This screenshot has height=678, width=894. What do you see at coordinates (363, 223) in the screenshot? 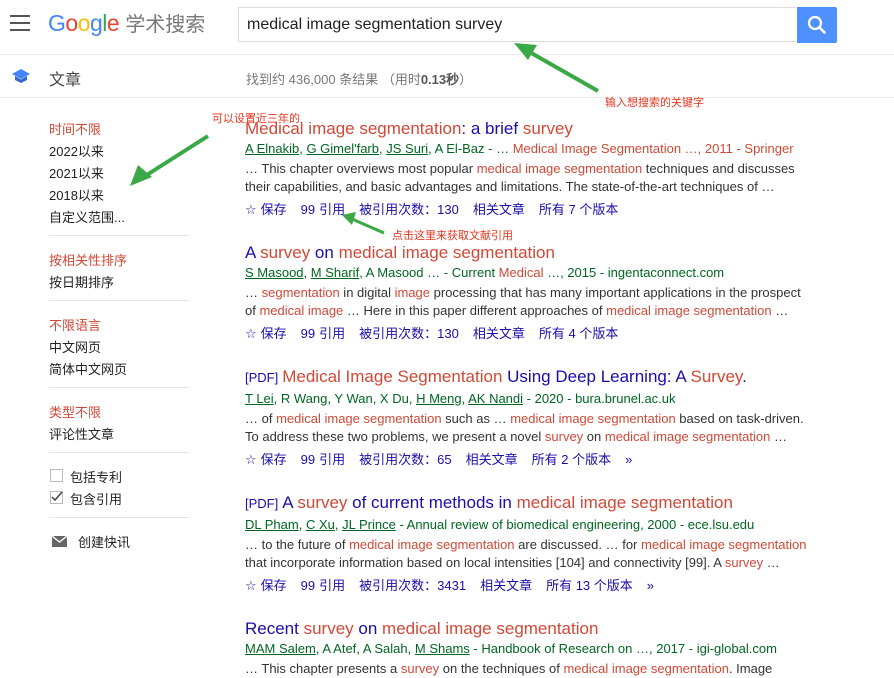
I see `arrow-cite` at bounding box center [363, 223].